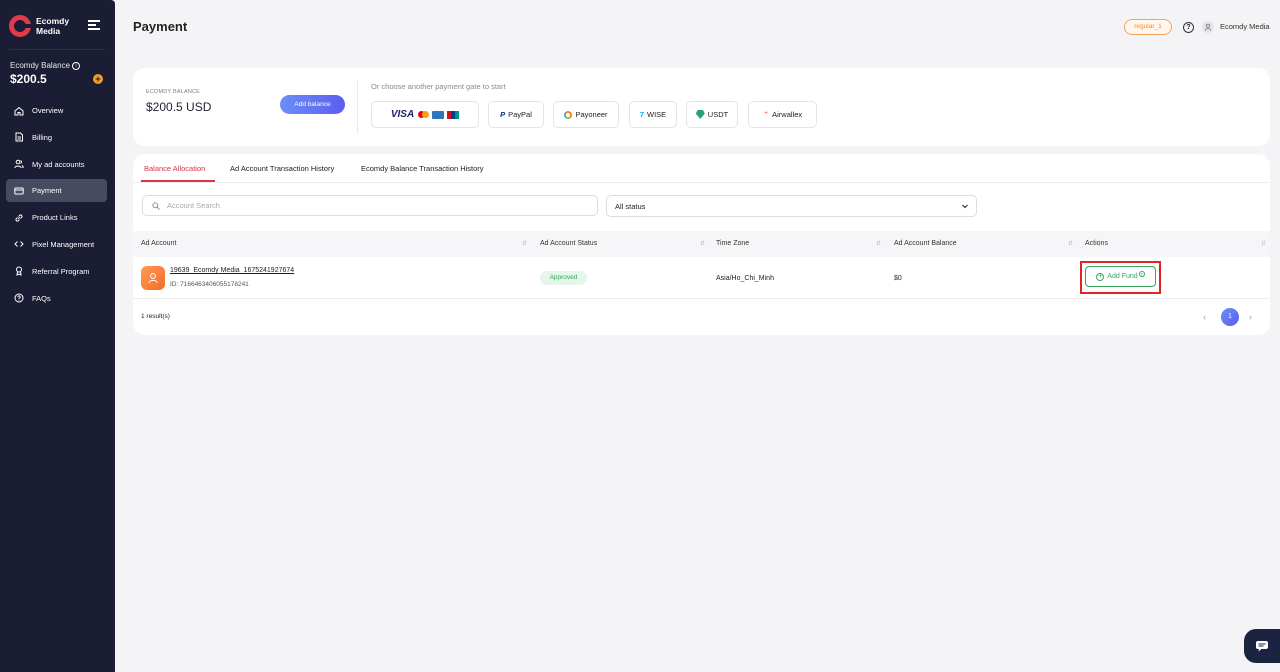 The image size is (1280, 672). Describe the element at coordinates (232, 270) in the screenshot. I see `ad-account-name-link: 19639_Ecomdy Media_1675241927674` at that location.